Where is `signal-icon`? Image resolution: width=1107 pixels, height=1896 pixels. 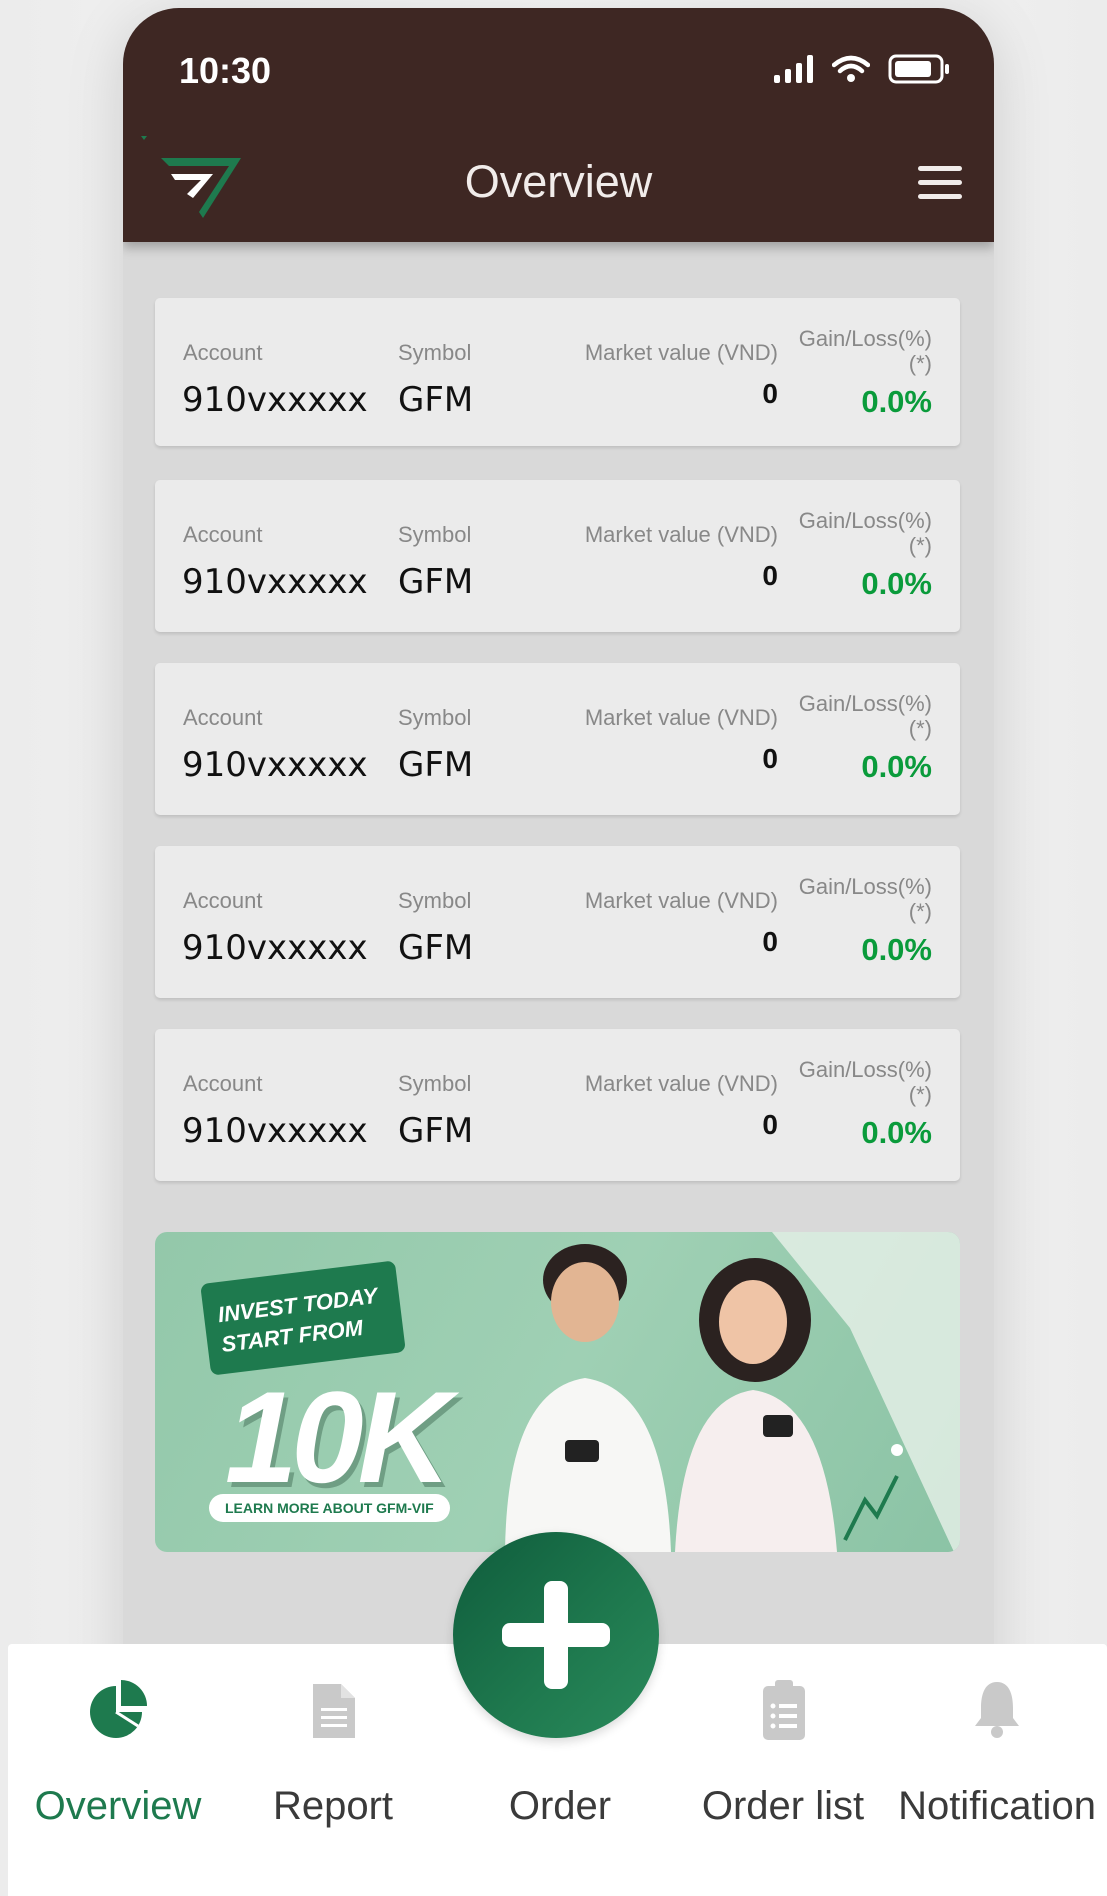 signal-icon is located at coordinates (793, 69).